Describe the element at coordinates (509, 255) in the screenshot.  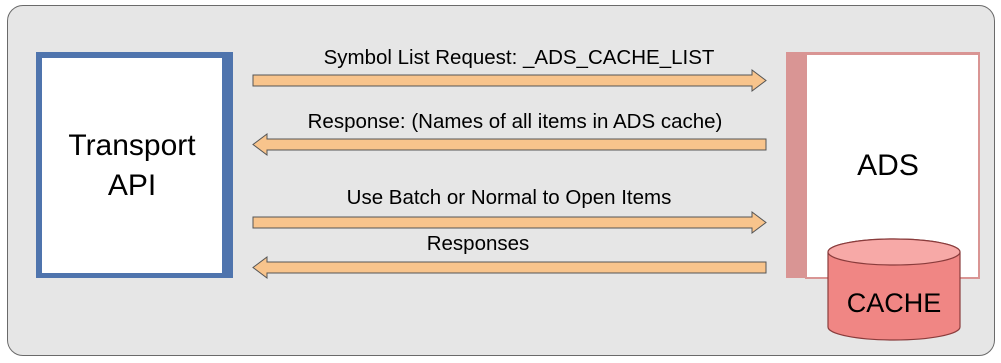
I see `responses-arrow: Responses` at that location.